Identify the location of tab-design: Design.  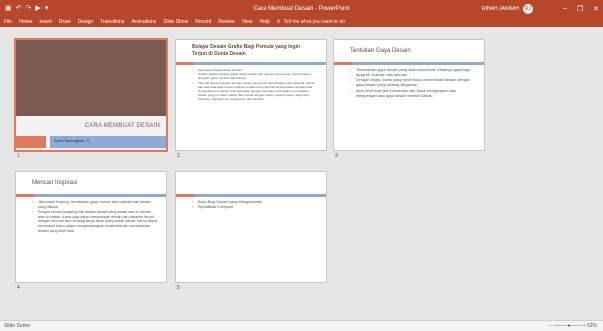
(86, 22).